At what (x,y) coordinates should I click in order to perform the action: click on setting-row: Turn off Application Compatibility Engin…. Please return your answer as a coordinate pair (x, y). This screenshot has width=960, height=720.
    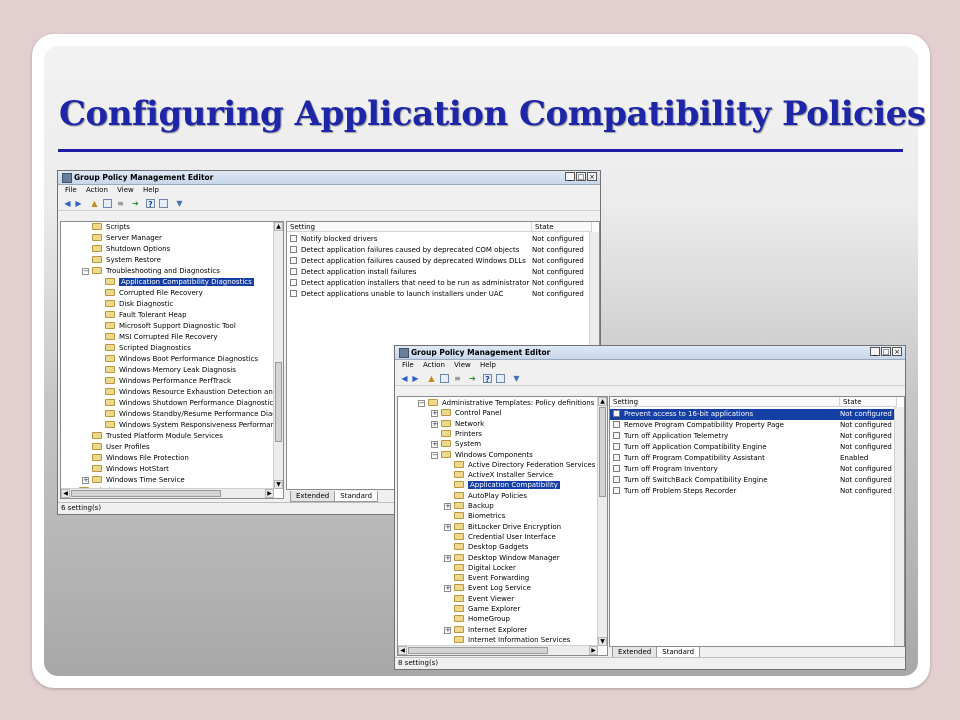
    Looking at the image, I should click on (752, 447).